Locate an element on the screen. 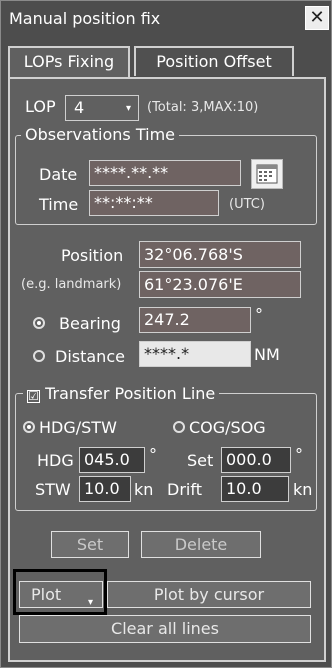 This screenshot has height=668, width=332. cog-sog-label: COG/SOG is located at coordinates (227, 427).